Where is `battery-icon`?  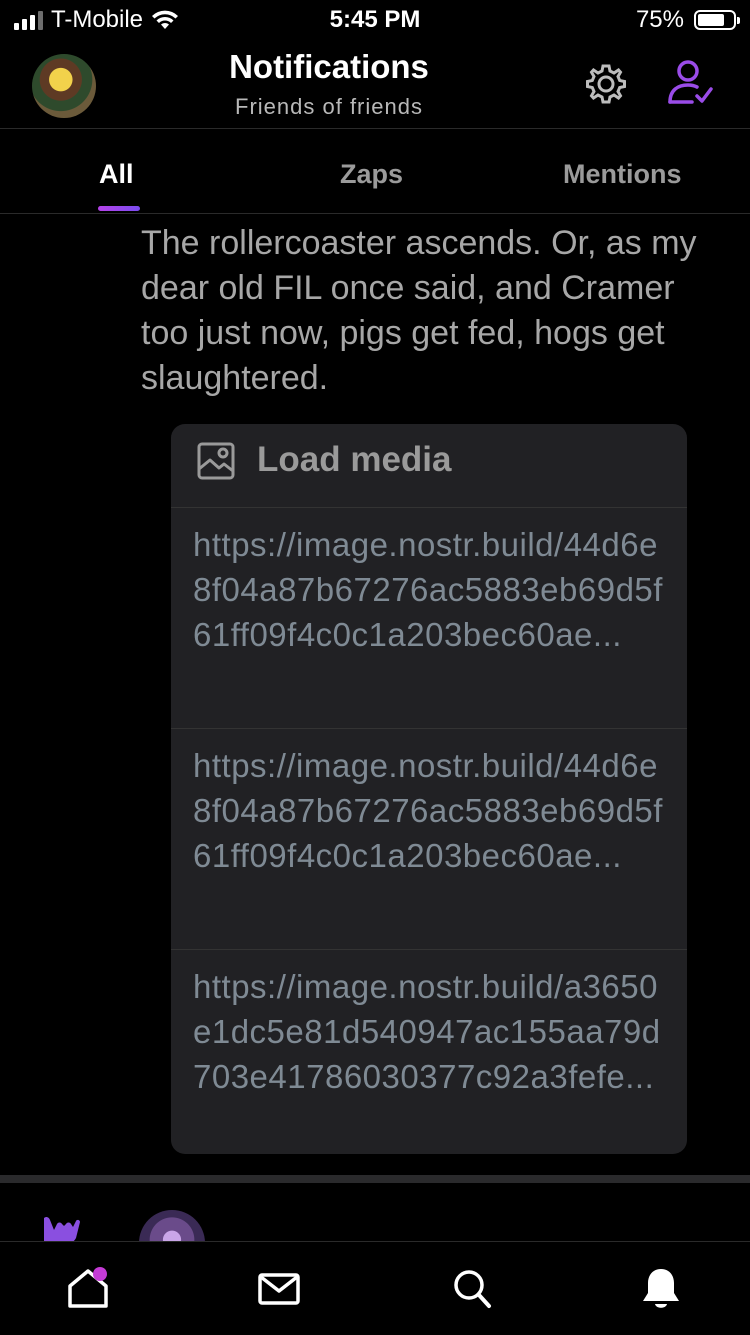 battery-icon is located at coordinates (717, 20).